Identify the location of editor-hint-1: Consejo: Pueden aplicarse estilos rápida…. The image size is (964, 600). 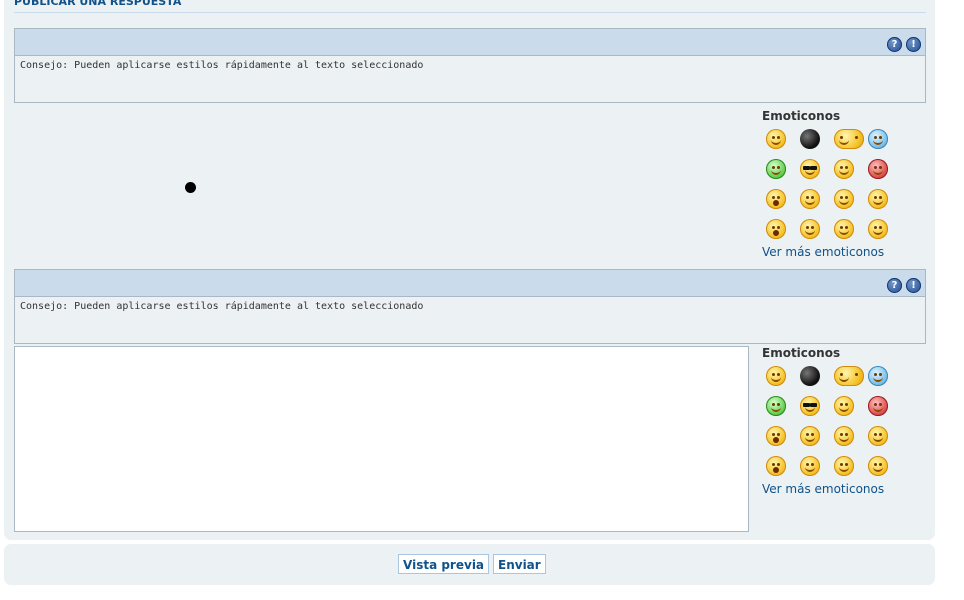
(222, 65).